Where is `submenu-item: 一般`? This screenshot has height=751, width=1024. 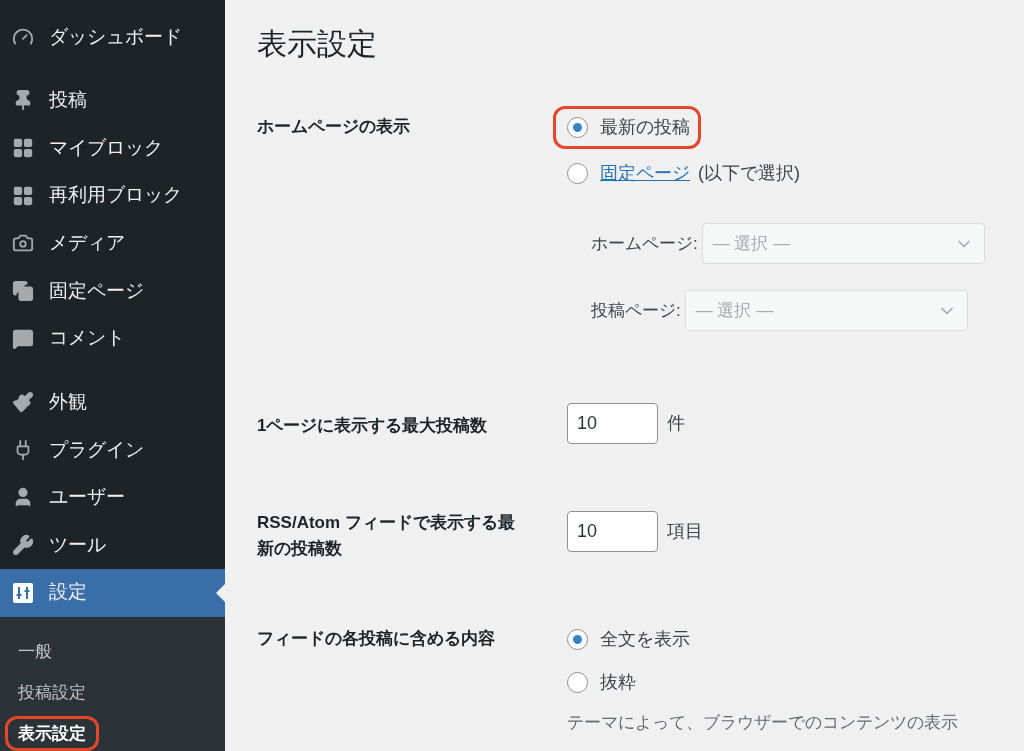
submenu-item: 一般 is located at coordinates (112, 651).